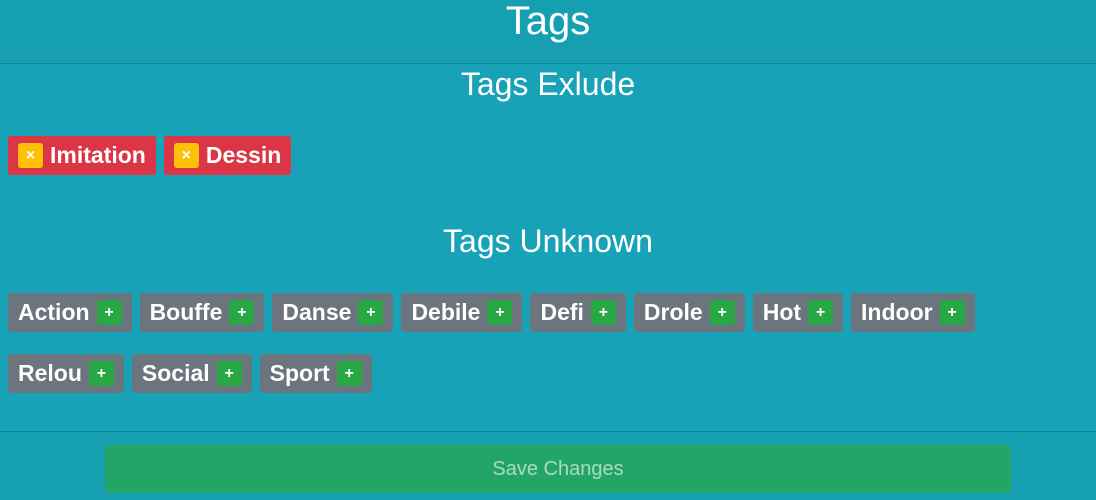 Image resolution: width=1096 pixels, height=500 pixels. I want to click on save-changes-button: Save Changes, so click(558, 469).